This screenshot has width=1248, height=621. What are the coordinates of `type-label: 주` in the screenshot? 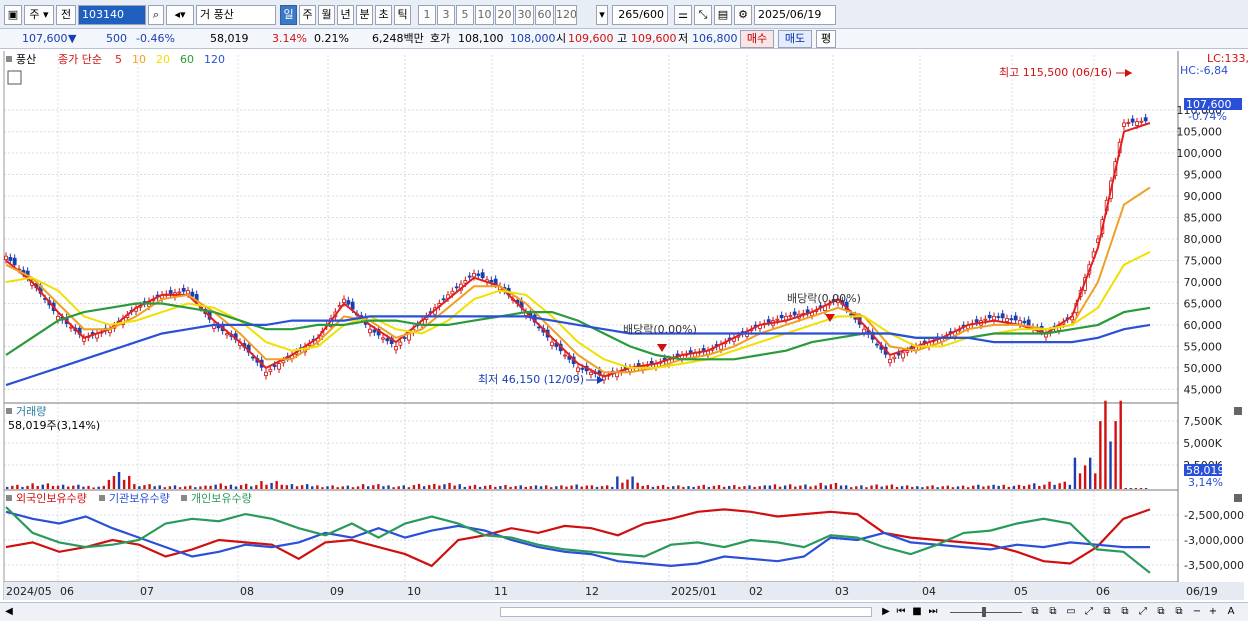 It's located at (34, 14).